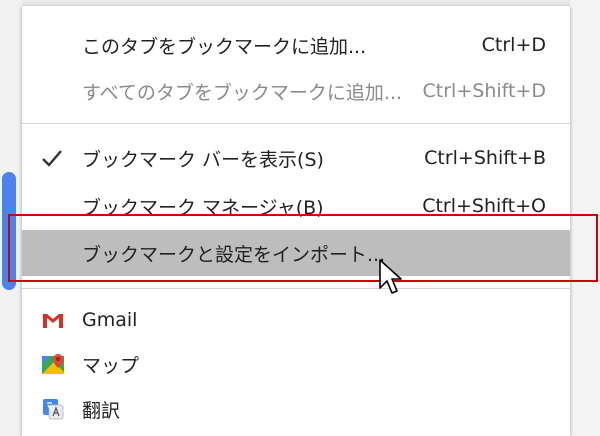 The height and width of the screenshot is (436, 600). Describe the element at coordinates (52, 158) in the screenshot. I see `checkmark-icon` at that location.